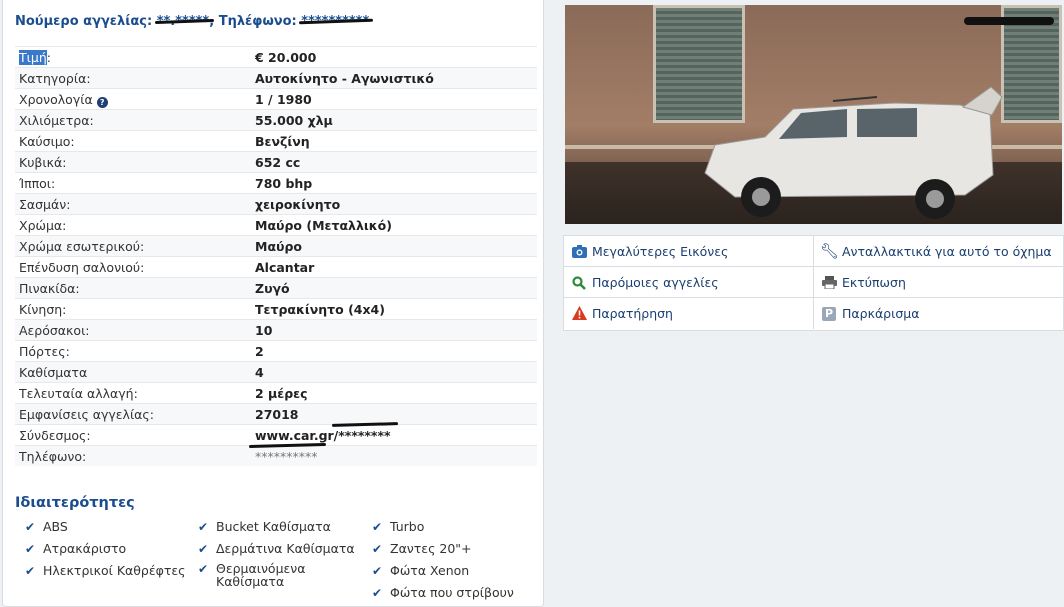 The height and width of the screenshot is (607, 1064). Describe the element at coordinates (394, 204) in the screenshot. I see `spec-value: χειροκίνητο` at that location.